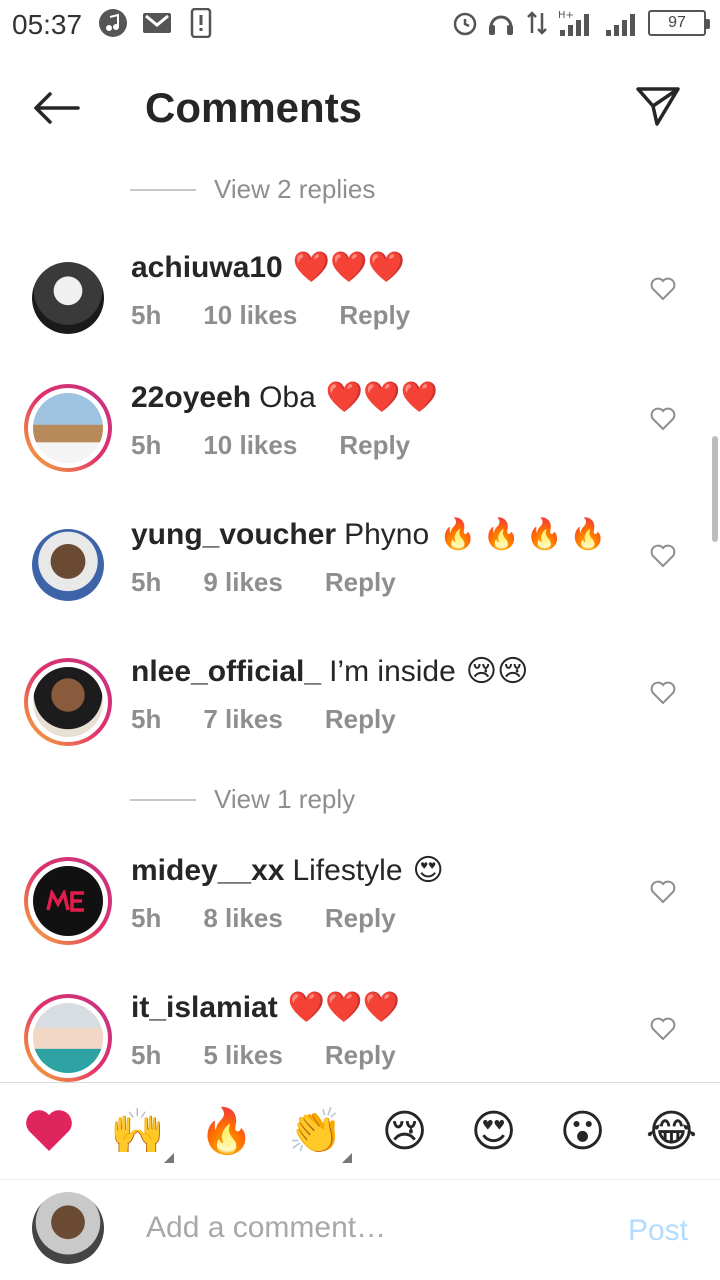 Image resolution: width=720 pixels, height=1280 pixels. What do you see at coordinates (578, 23) in the screenshot?
I see `signal-h-plus-icon: H+` at bounding box center [578, 23].